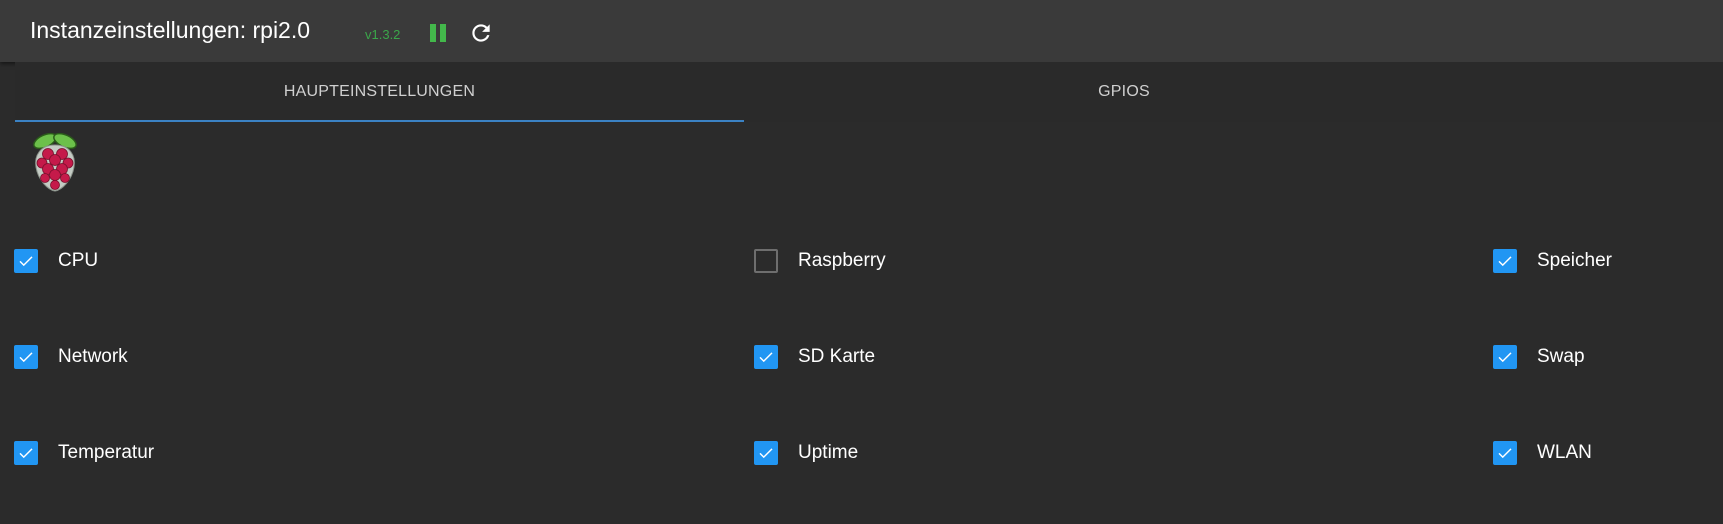  I want to click on option-raspberry: Raspberry, so click(820, 261).